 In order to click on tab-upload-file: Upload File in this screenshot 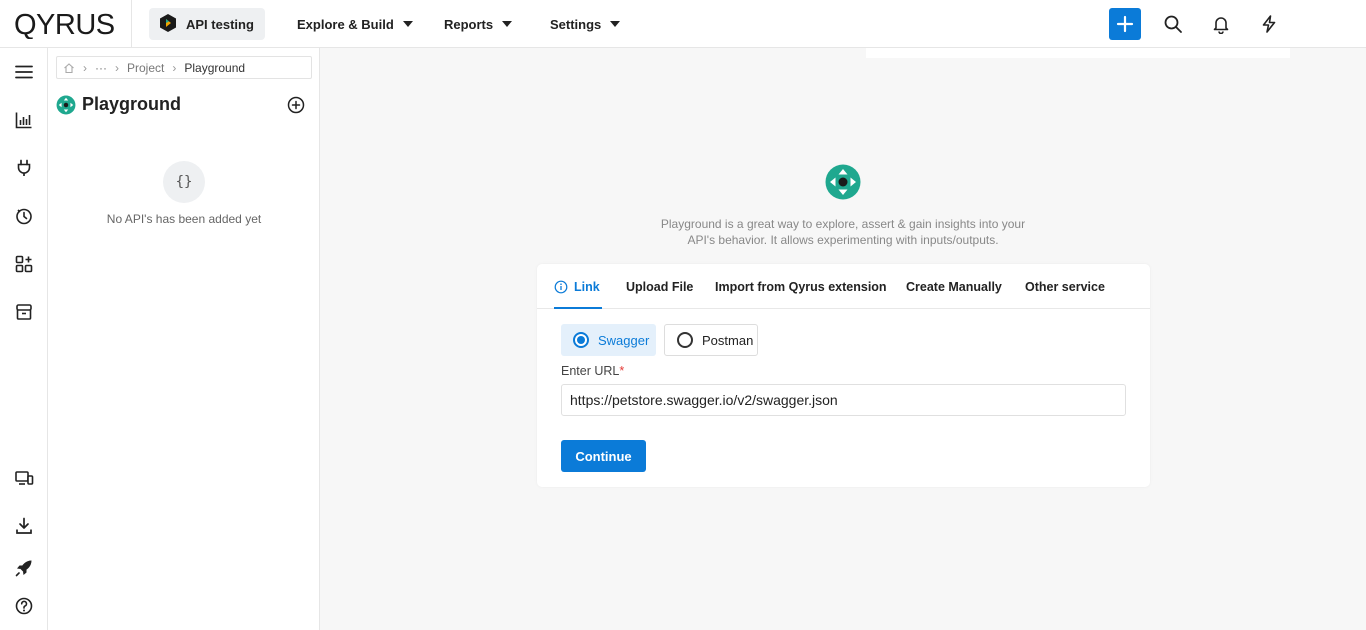, I will do `click(659, 286)`.